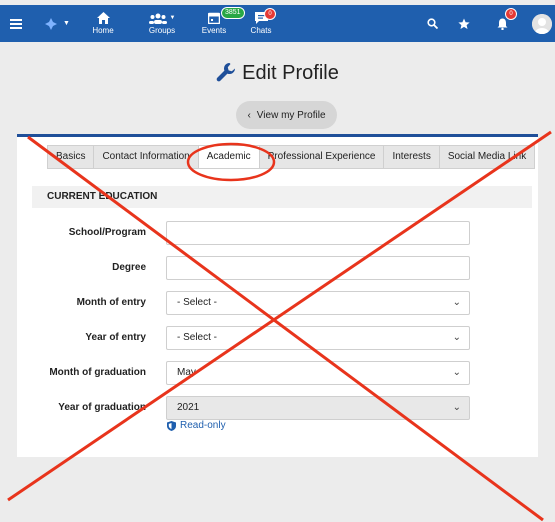 This screenshot has height=522, width=555. What do you see at coordinates (197, 337) in the screenshot?
I see `year-entry-value: - Select -` at bounding box center [197, 337].